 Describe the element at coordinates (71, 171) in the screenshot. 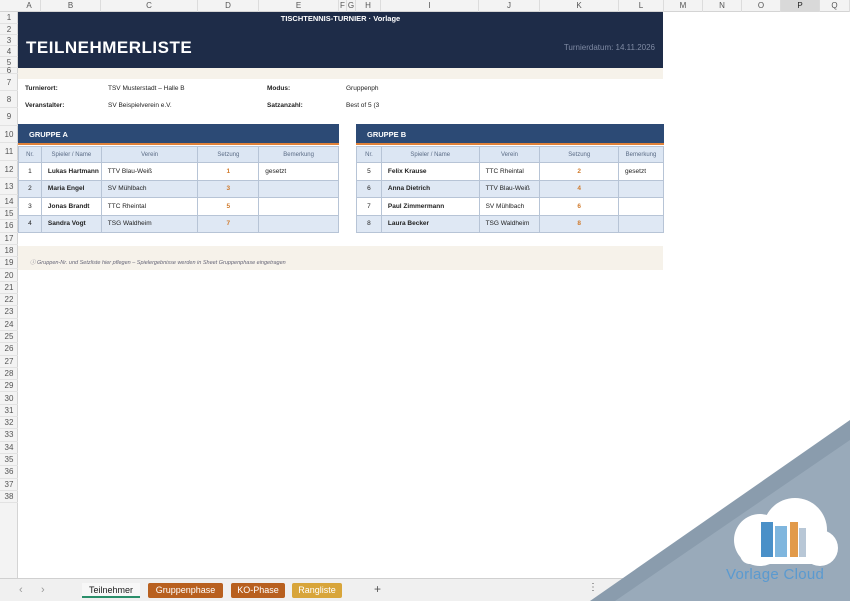

I see `player-name: Lukas Hartmann` at that location.